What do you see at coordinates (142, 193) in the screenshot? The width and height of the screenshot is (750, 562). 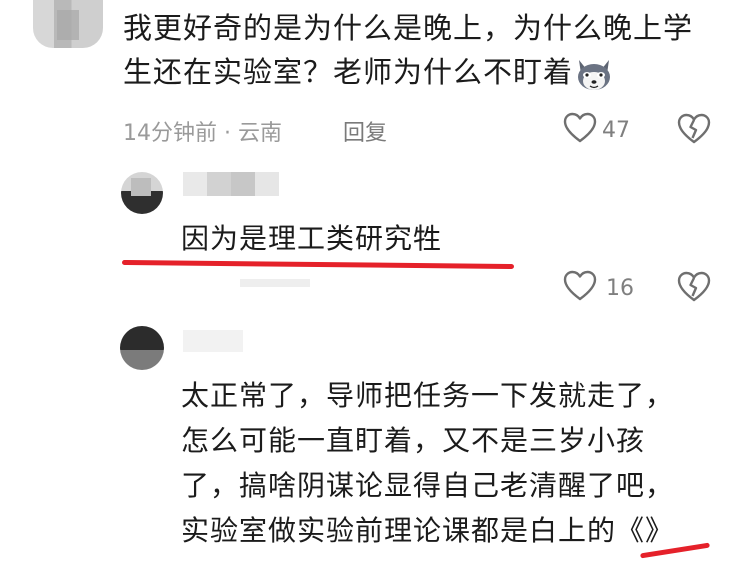 I see `reply1-avatar` at bounding box center [142, 193].